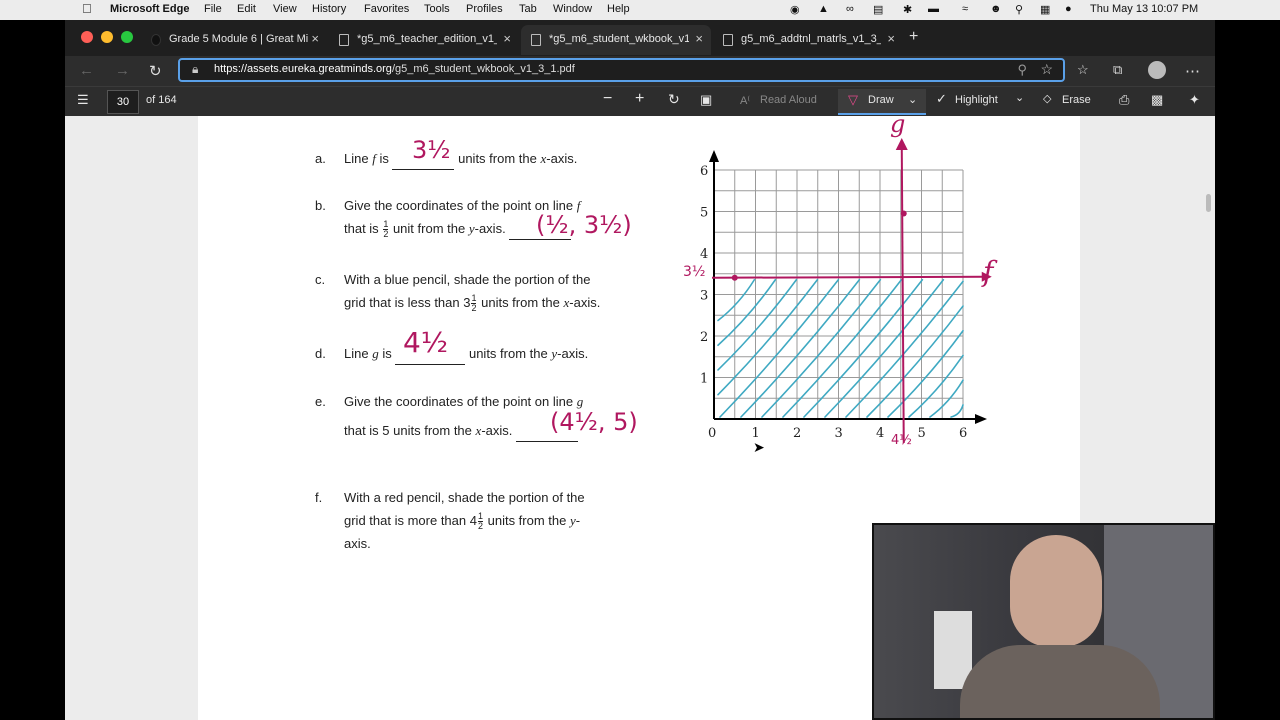 The image size is (1280, 720). I want to click on more-icon: ⋯, so click(1192, 71).